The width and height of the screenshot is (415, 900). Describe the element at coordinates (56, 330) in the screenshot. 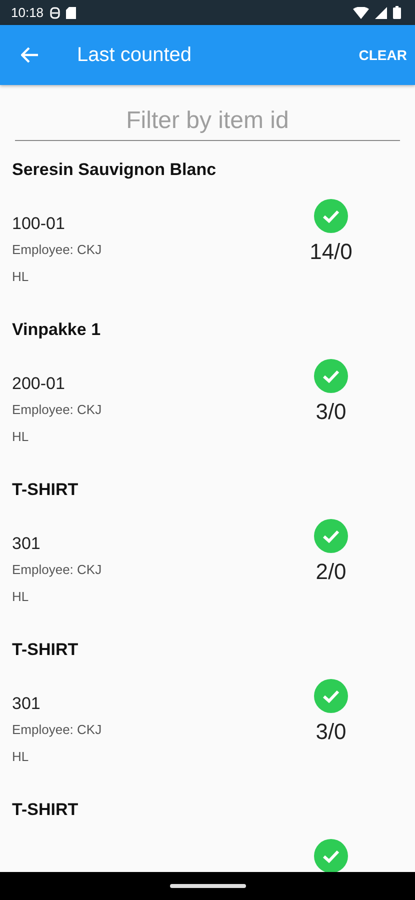

I see `item-name: Vinpakke 1` at that location.